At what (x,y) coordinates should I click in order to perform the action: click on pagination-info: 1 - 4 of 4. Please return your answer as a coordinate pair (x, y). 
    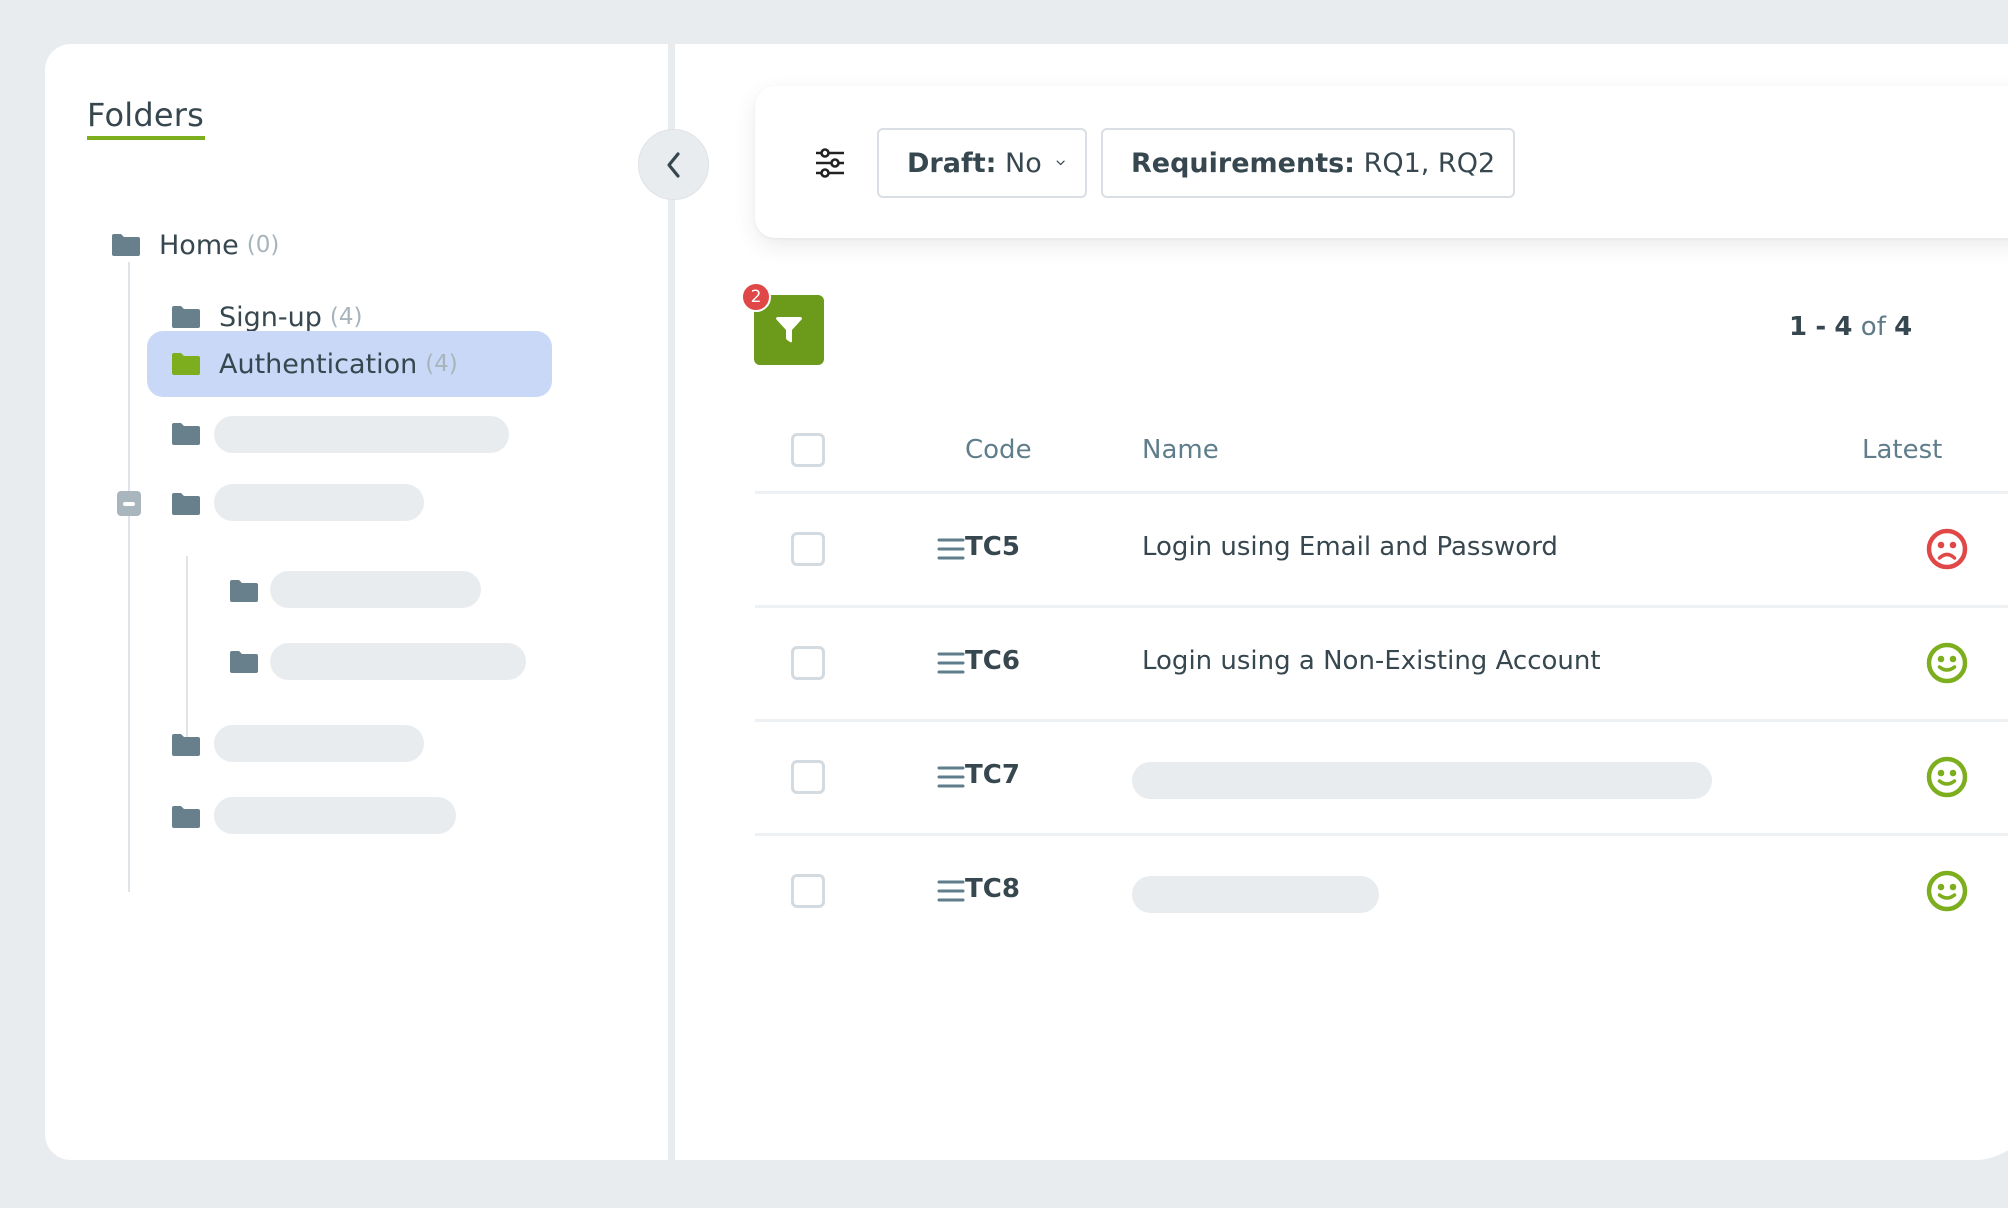
    Looking at the image, I should click on (1850, 327).